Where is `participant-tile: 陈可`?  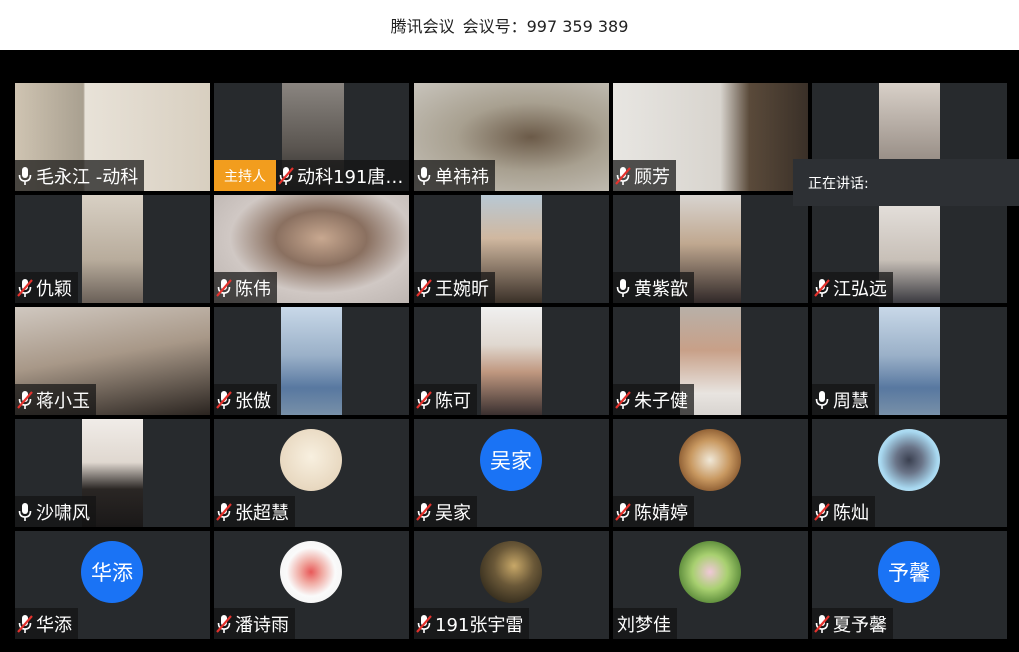 participant-tile: 陈可 is located at coordinates (511, 361).